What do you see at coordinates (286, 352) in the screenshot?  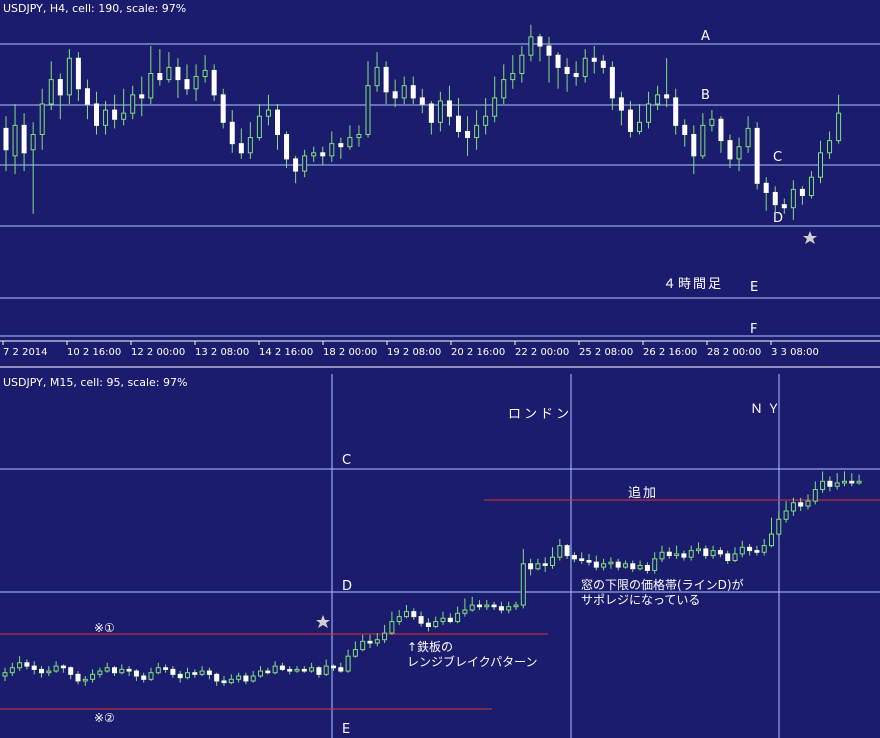 I see `h4-time-tick-label: 14 2 16:00` at bounding box center [286, 352].